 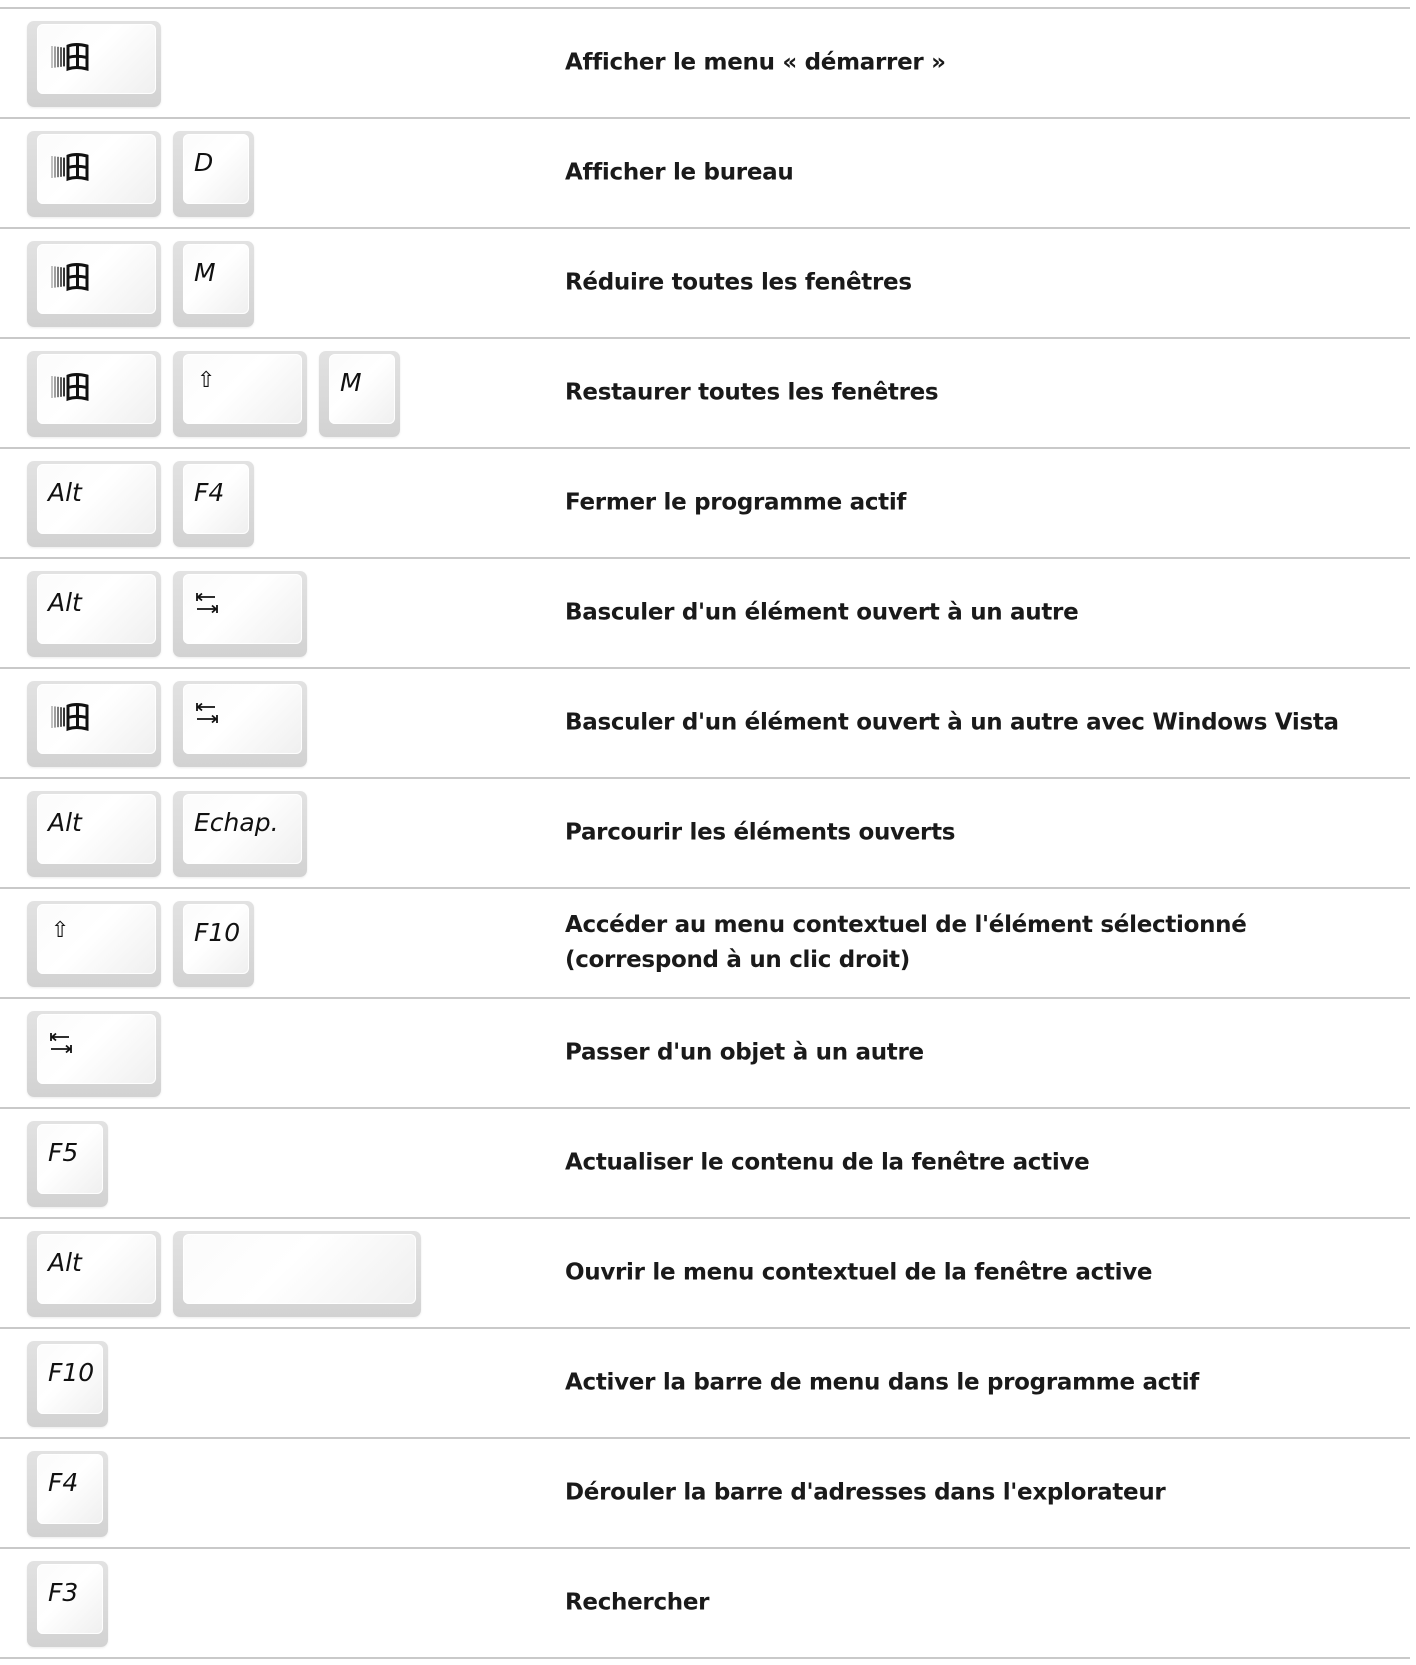 I want to click on description-line: Réduire toutes les fenêtres, so click(x=738, y=282).